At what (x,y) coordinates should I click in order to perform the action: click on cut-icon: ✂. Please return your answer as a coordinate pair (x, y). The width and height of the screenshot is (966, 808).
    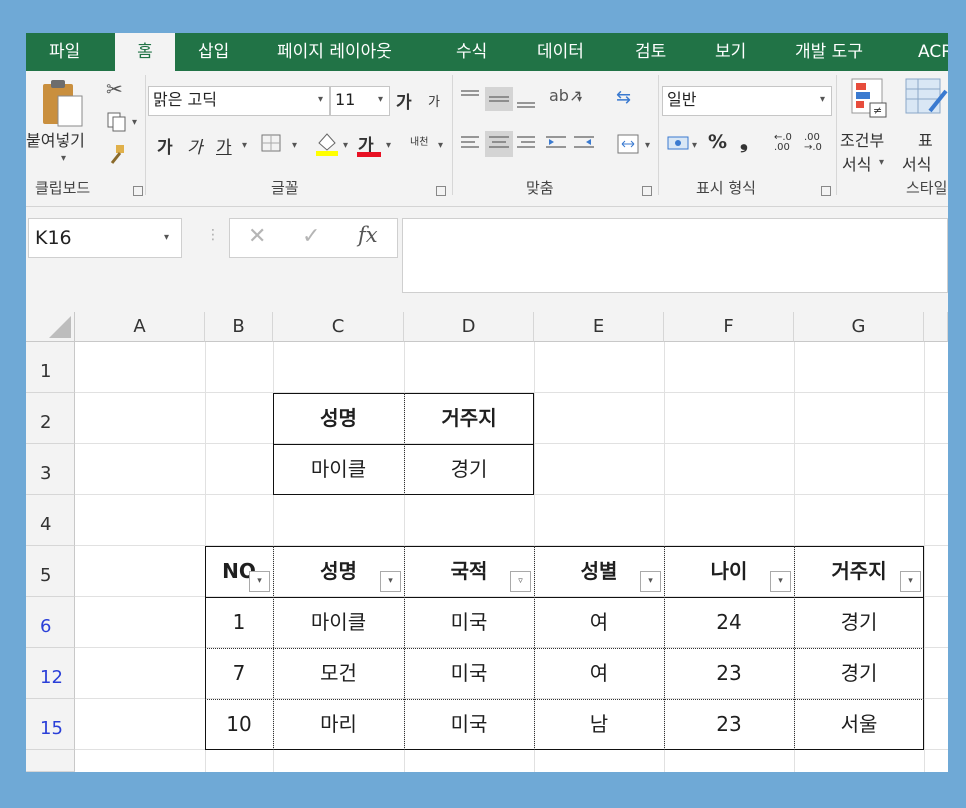
    Looking at the image, I should click on (114, 89).